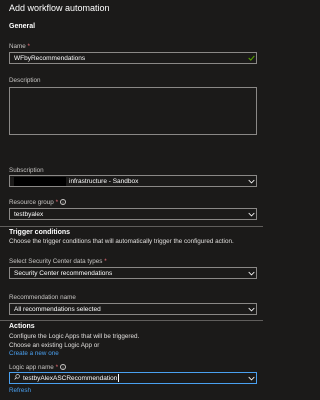 The height and width of the screenshot is (400, 320). I want to click on data-types-label-text: Select Security Center data types, so click(56, 261).